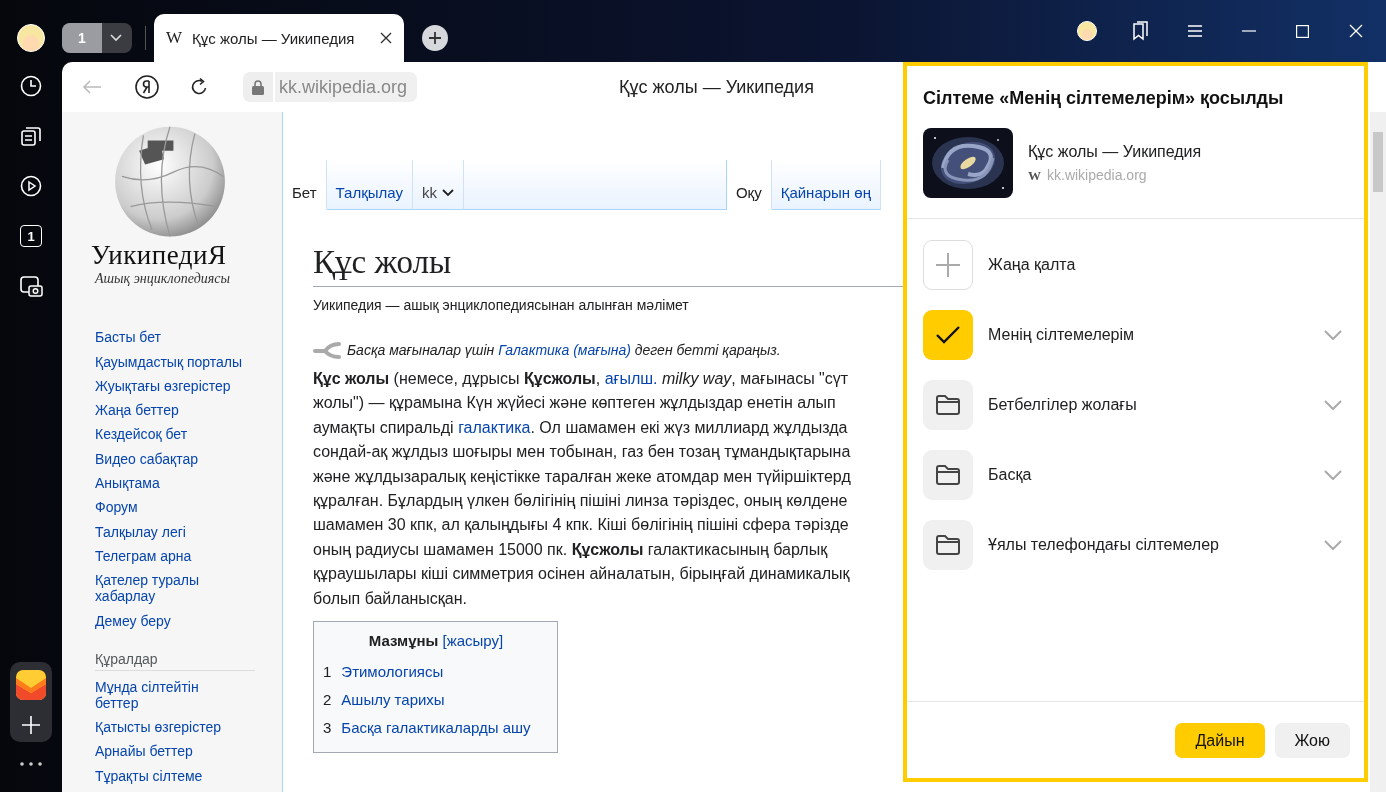  I want to click on article-paragraph: Құс жолы (немесе, дұрысы Құсжолы, ағылш. milky way, мағынасы "сүт жолы") — құрамына Күн жүйесі және көптеген жұлдыздар енетін алып аумақты спиральді галактика. Ол шамамен екі жүз миллиард жұлдызда сондай-ақ жұлдыз шоғыры мен тобынан, газ бен тозаң тұмандықтарына және жұлдызаралық кеңістікке таралған жеке атомдар мен түйіршіктерд құралған. Бұлардың үлкен бөлігінің пішіні линза тәріздес, оның көлдене шамамен 30 кпк, ал қалыңдығы 4 кпк. Кіші бөлігінің пішіні сфера тәрізде оның радиусы шамамен 15000 пк. Құсжолы галактикасының барлық құраушылары кіші симметрия осінен айналатын, бірыңғай динамикалық болып байланысқан., so click(582, 489).